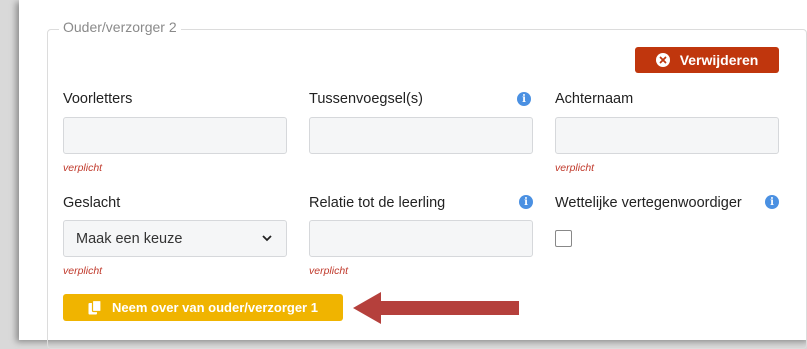  Describe the element at coordinates (648, 203) in the screenshot. I see `wettelijk-label: Wettelijke vertegenwoordiger` at that location.